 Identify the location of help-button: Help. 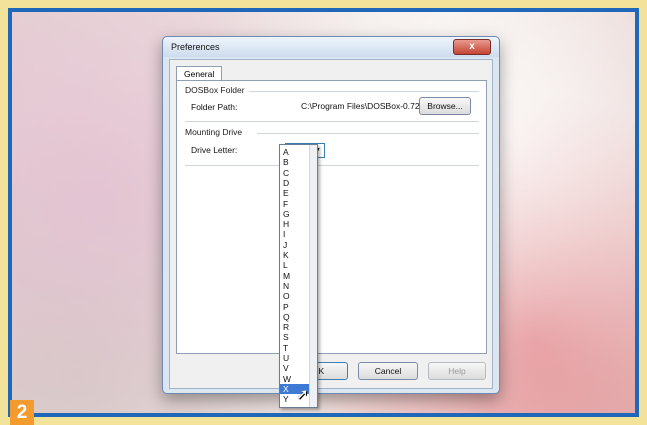
(457, 371).